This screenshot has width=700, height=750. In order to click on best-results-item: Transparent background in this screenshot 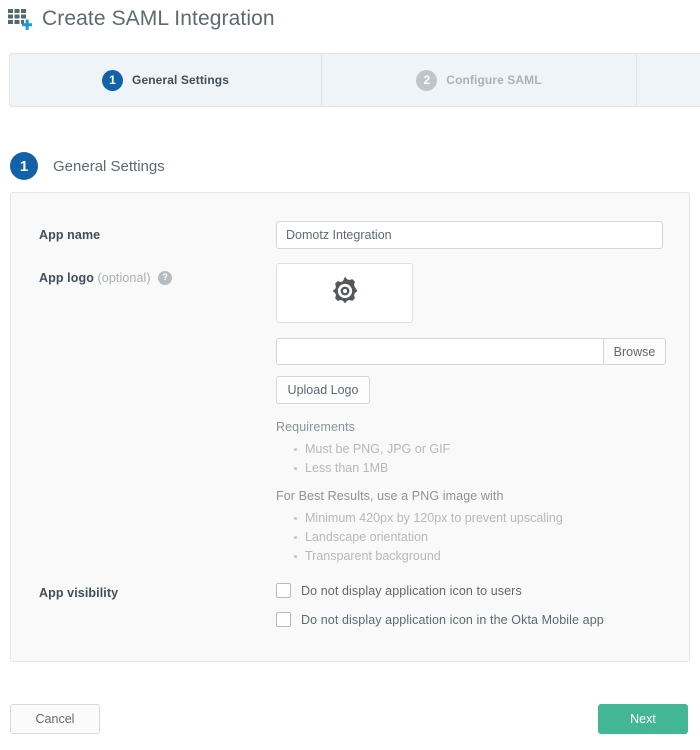, I will do `click(457, 556)`.